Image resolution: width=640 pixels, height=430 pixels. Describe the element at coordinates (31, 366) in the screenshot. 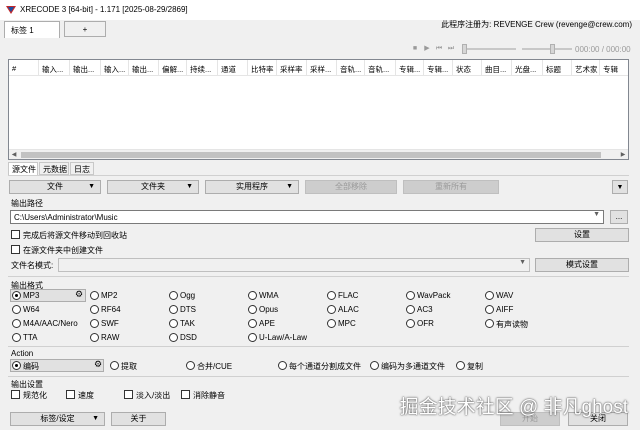

I see `action-option-label: 编码` at that location.